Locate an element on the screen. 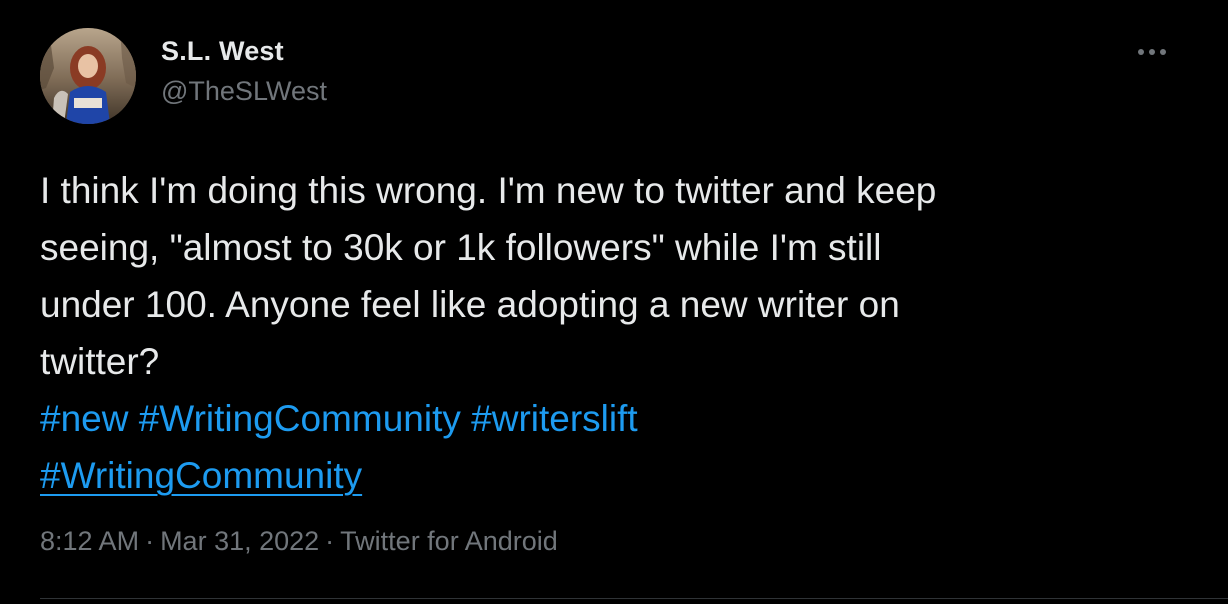 The height and width of the screenshot is (604, 1228). tweet-metadata: 8:12 AM · Mar 31, 2022 · Twitter for Android is located at coordinates (299, 541).